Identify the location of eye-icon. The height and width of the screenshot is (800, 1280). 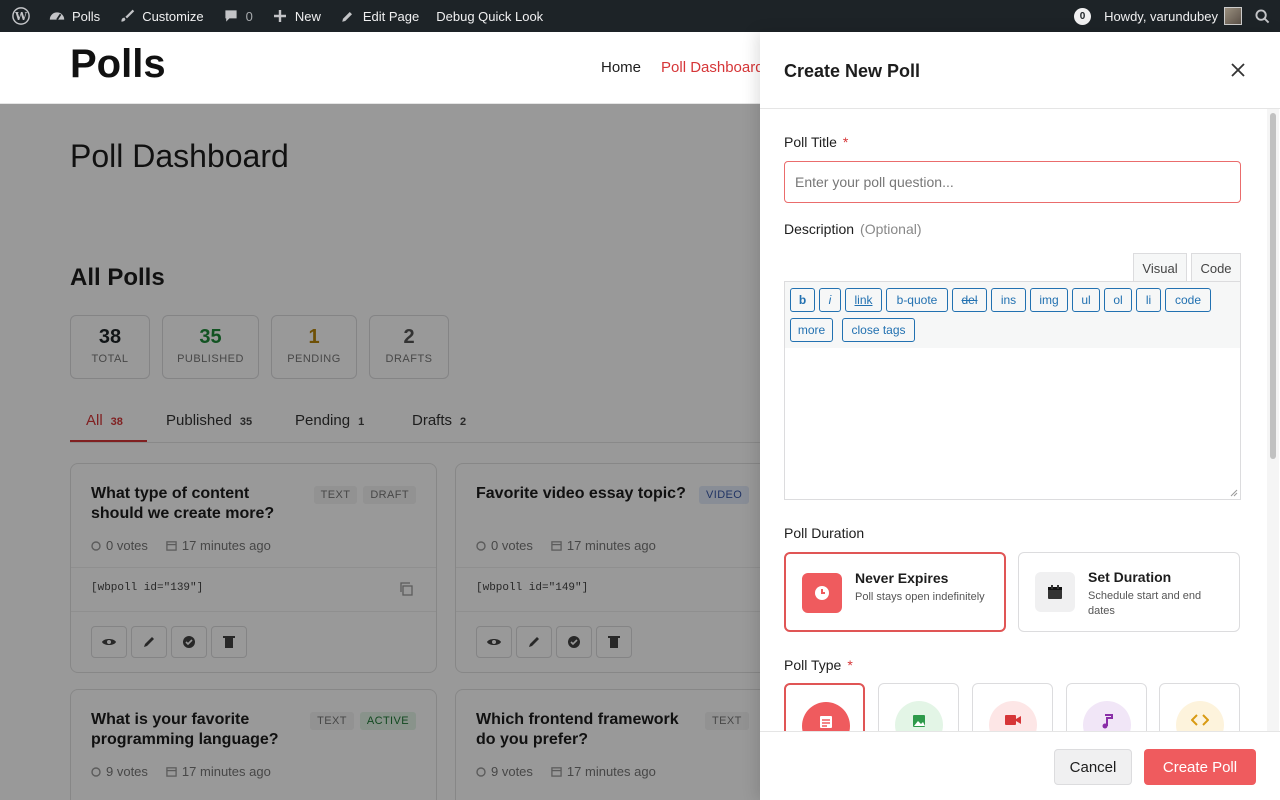
(109, 642).